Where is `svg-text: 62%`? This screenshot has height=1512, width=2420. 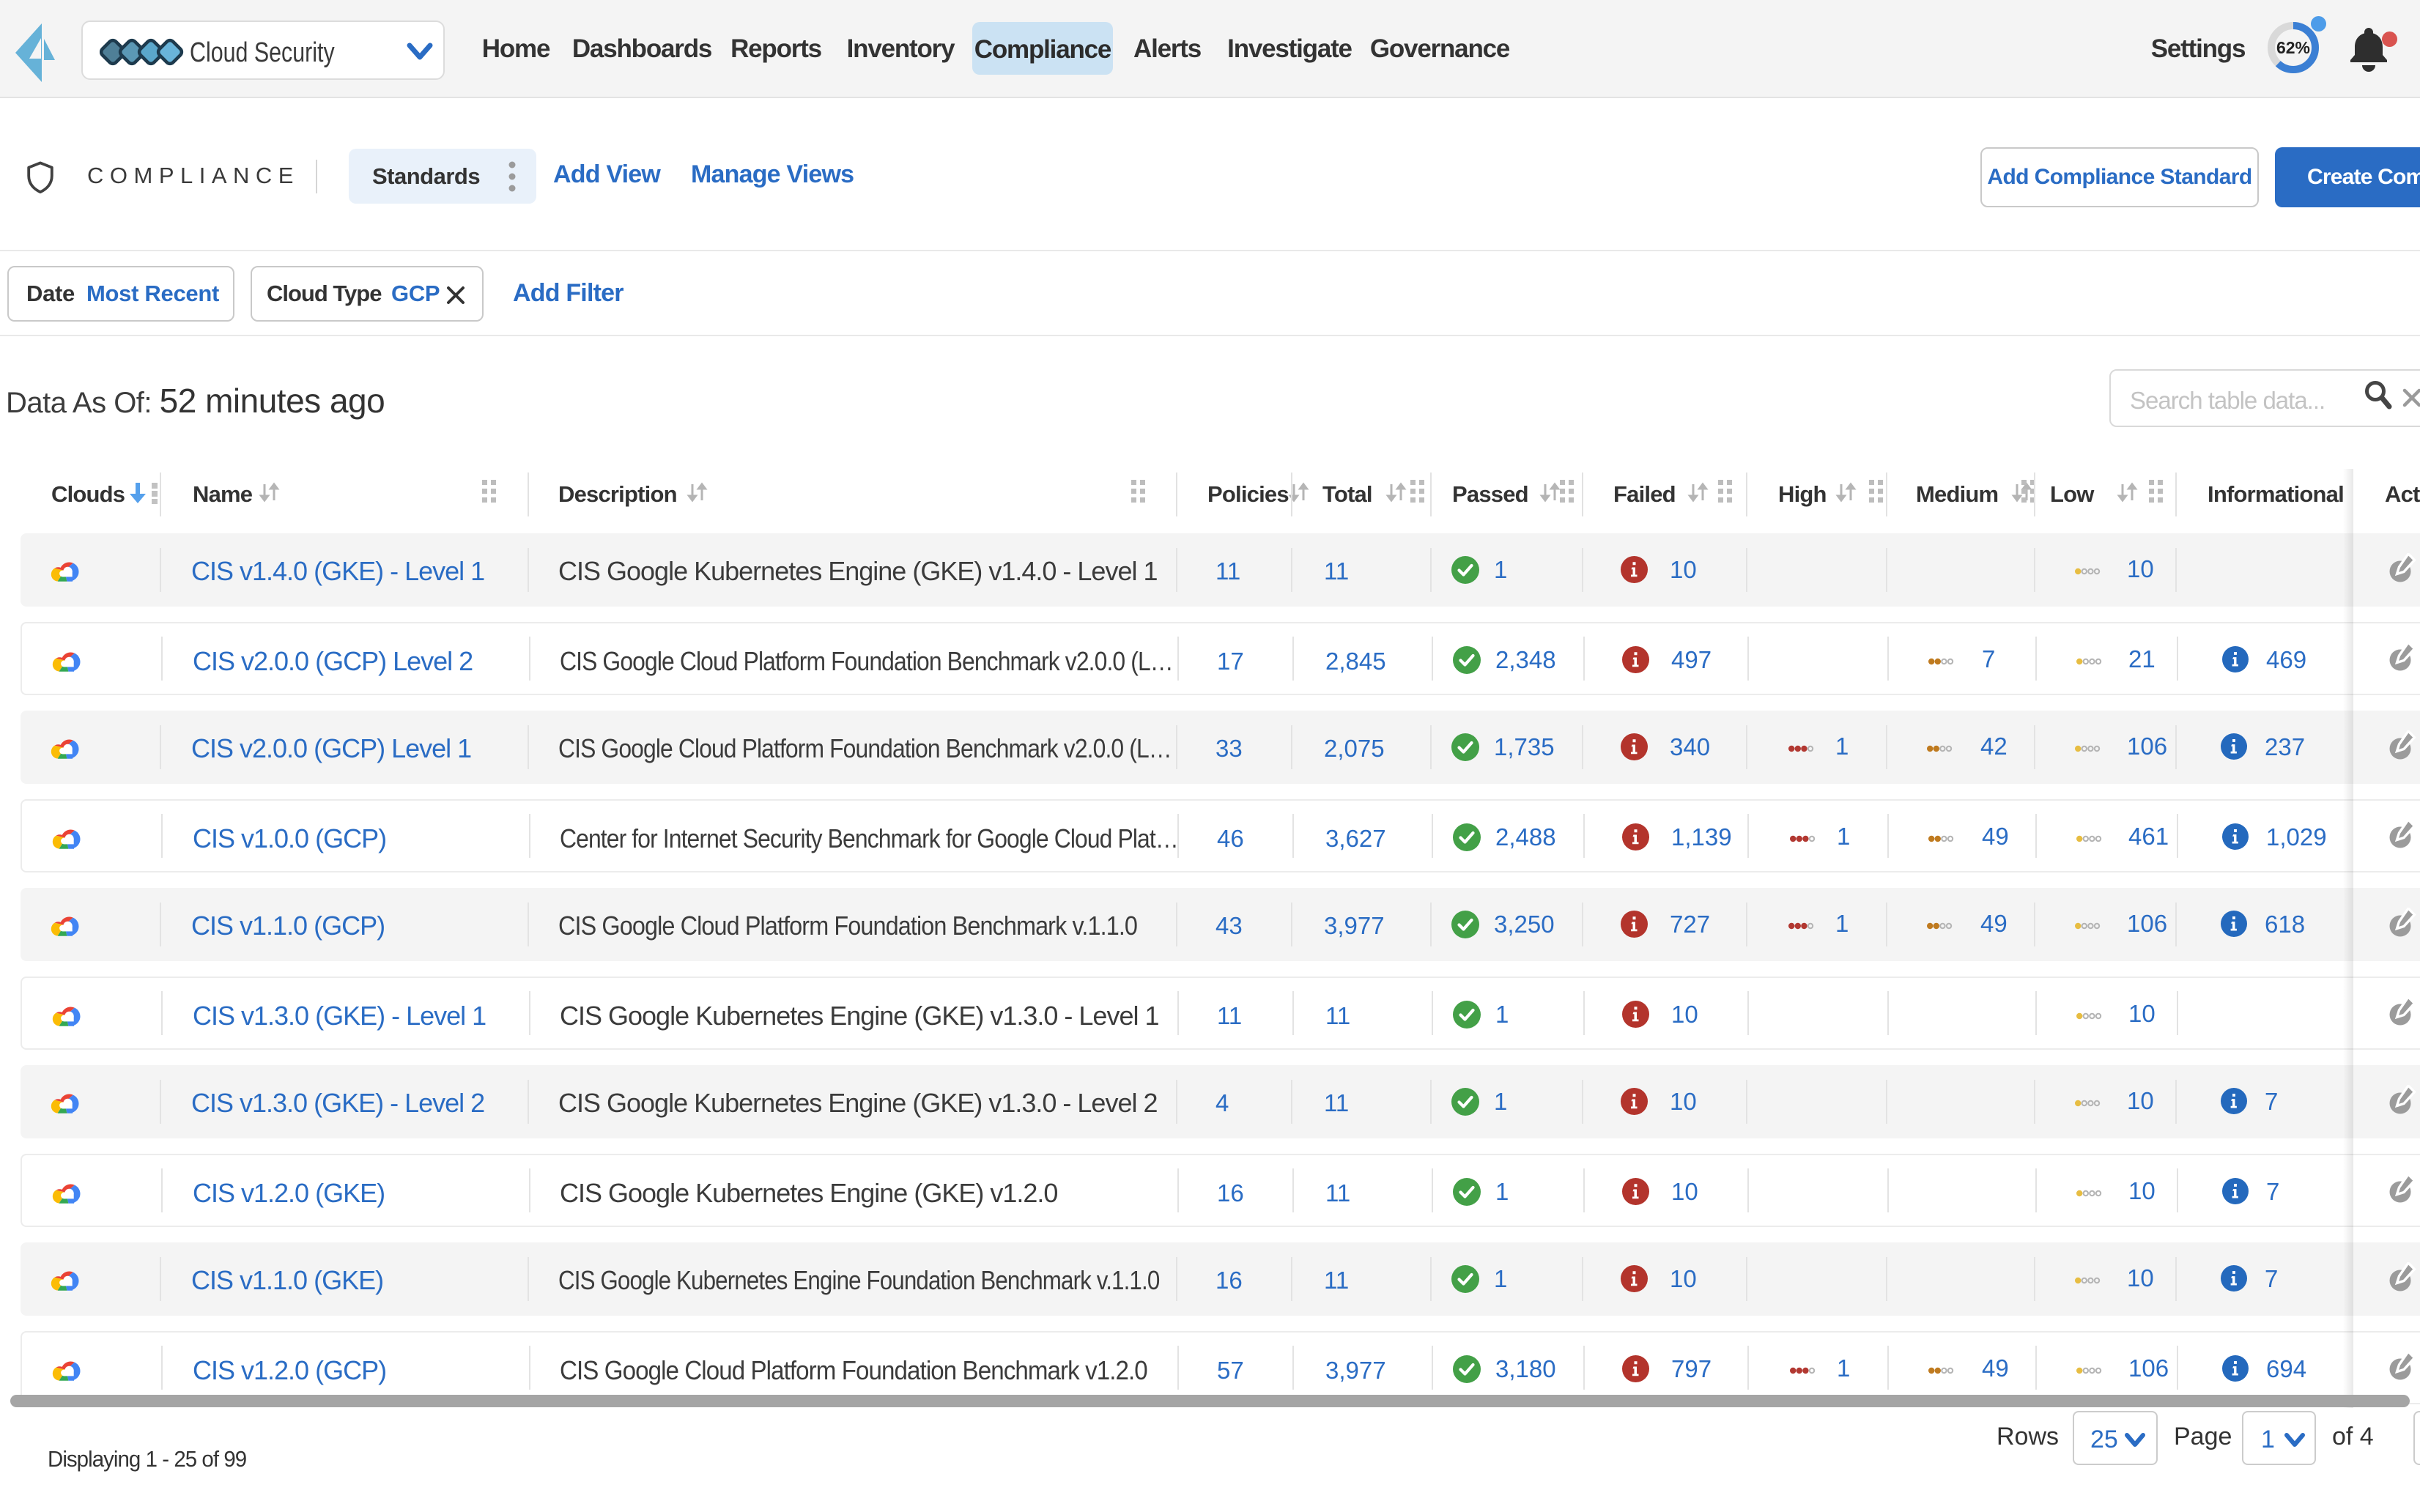
svg-text: 62% is located at coordinates (2293, 48).